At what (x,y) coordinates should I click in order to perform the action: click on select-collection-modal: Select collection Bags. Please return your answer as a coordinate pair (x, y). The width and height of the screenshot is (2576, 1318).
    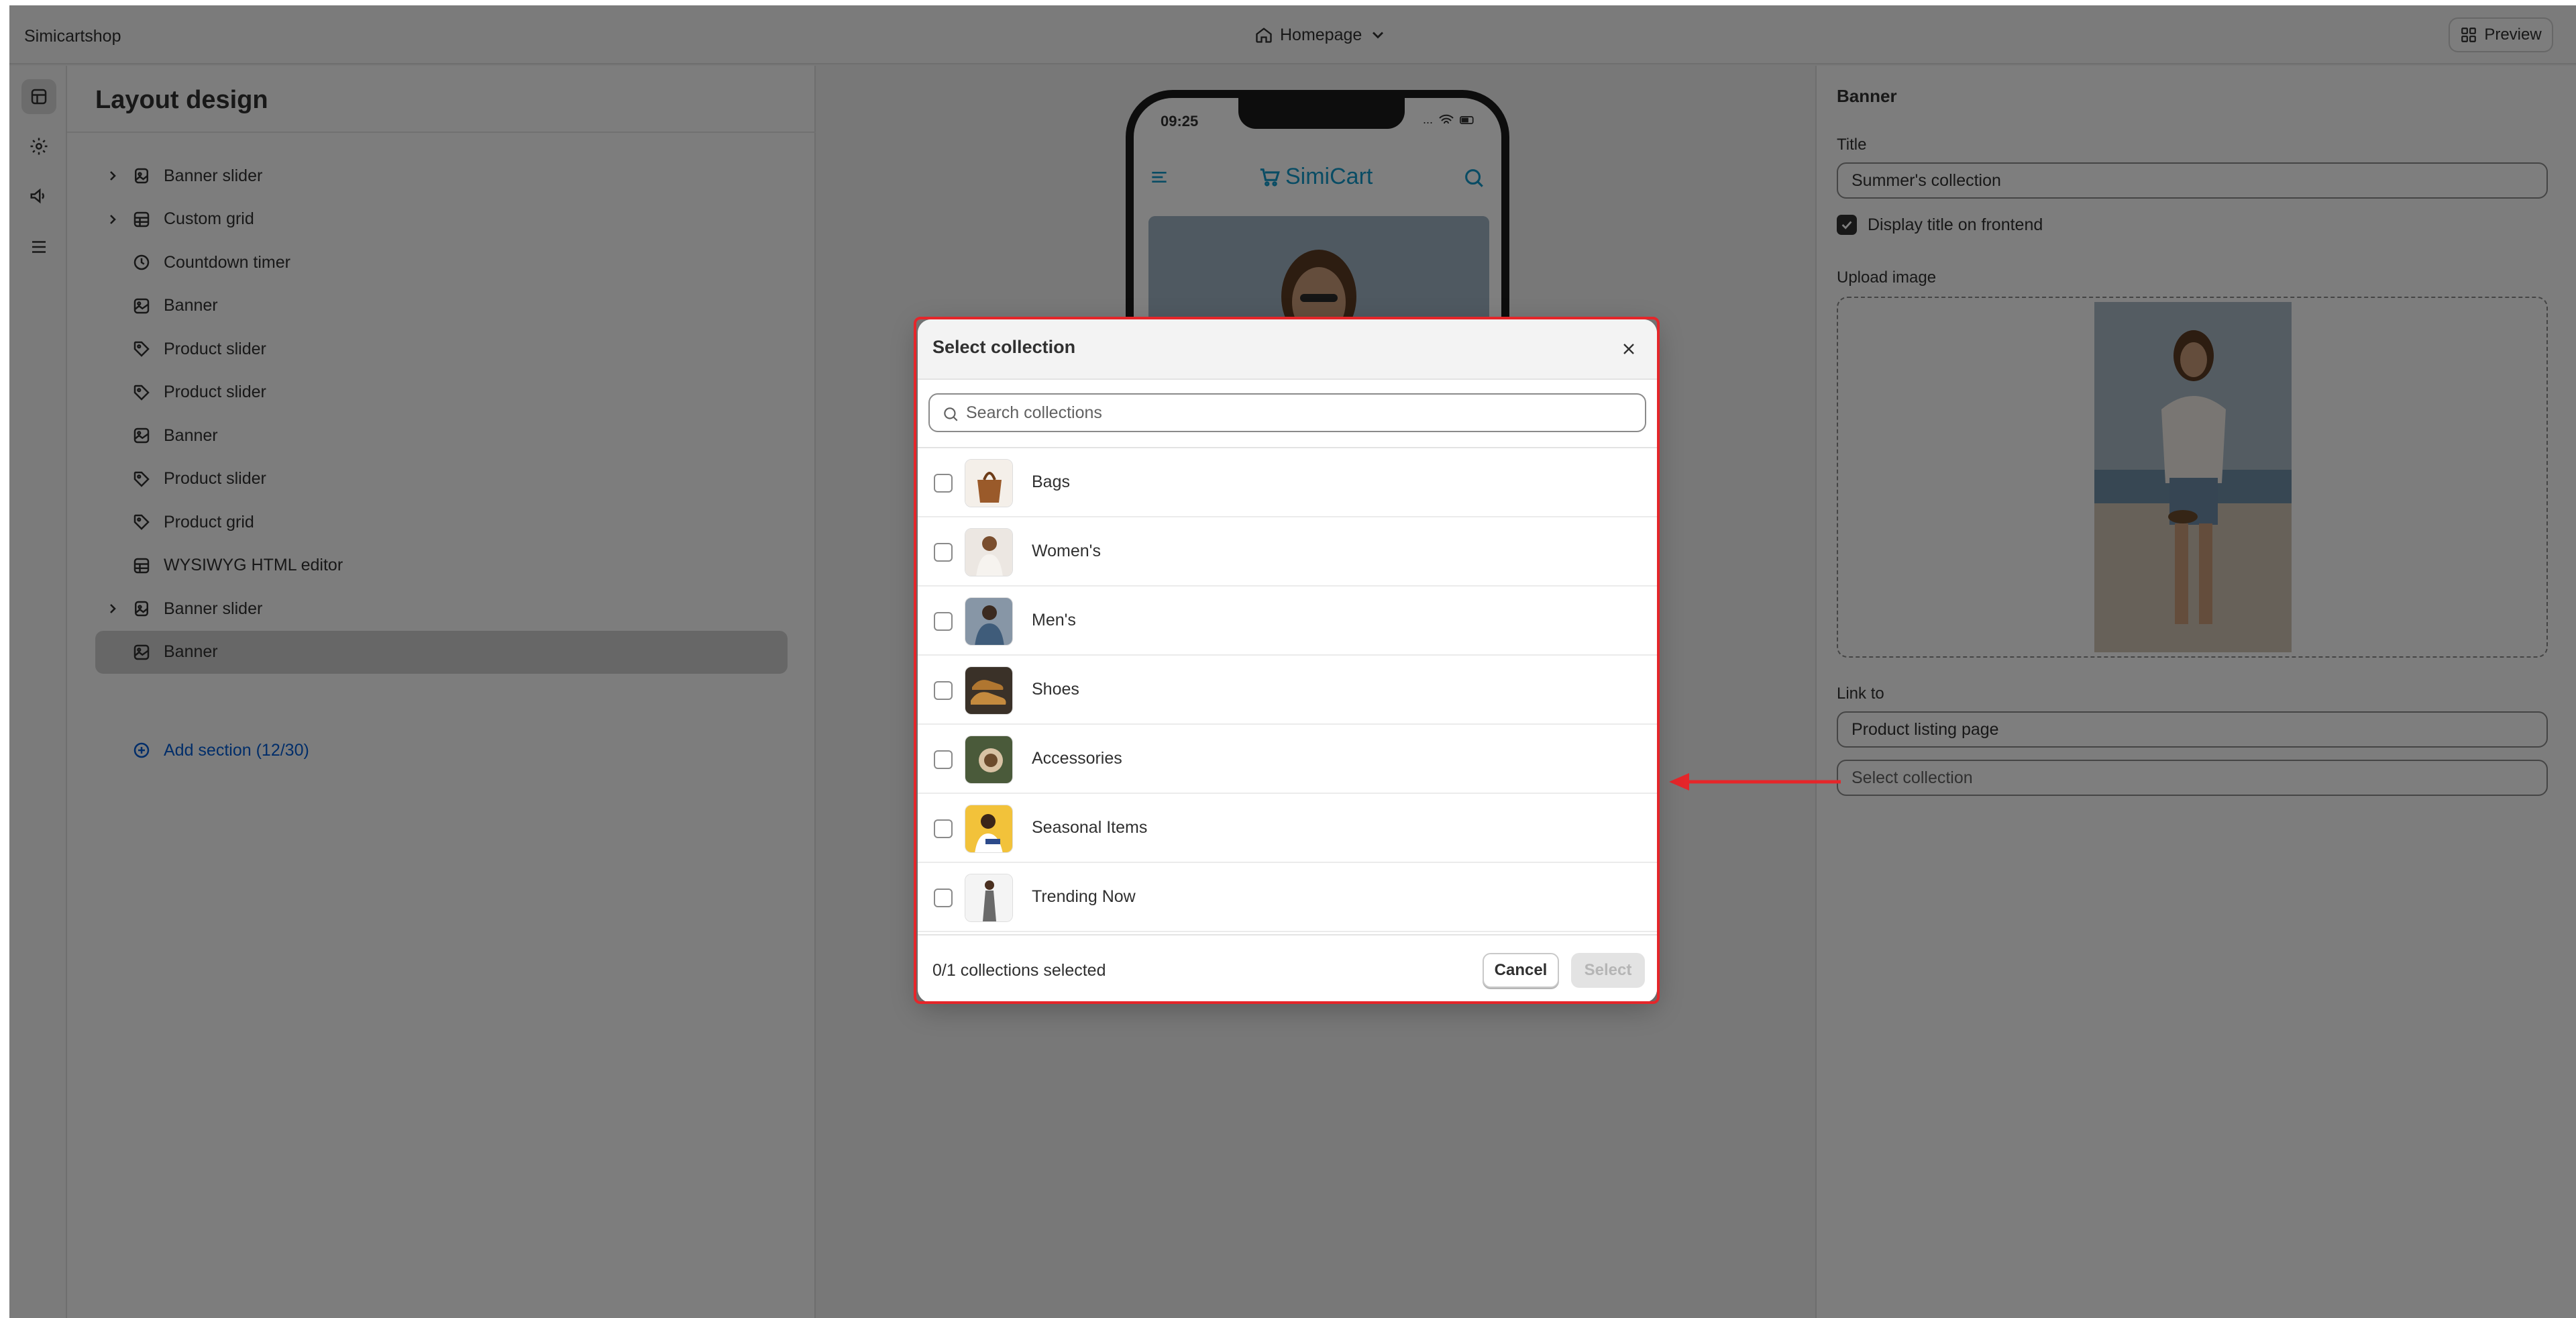
    Looking at the image, I should click on (1287, 661).